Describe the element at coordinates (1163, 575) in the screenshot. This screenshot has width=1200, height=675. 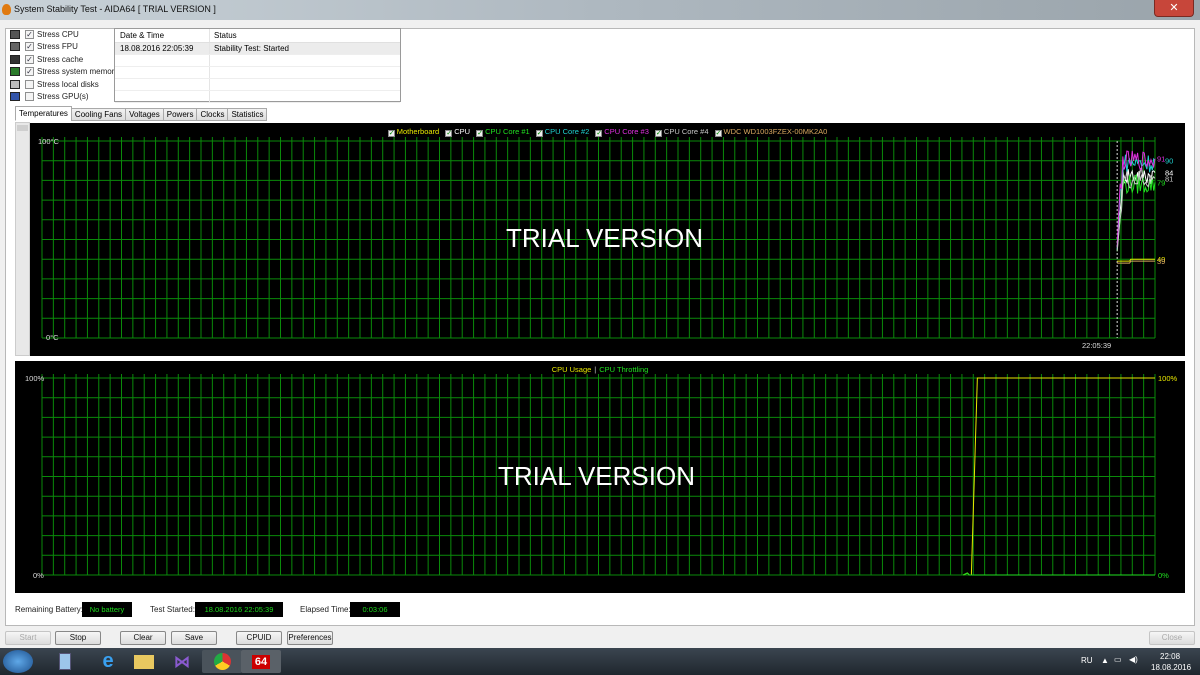
I see `right-bottom-label: 0%` at that location.